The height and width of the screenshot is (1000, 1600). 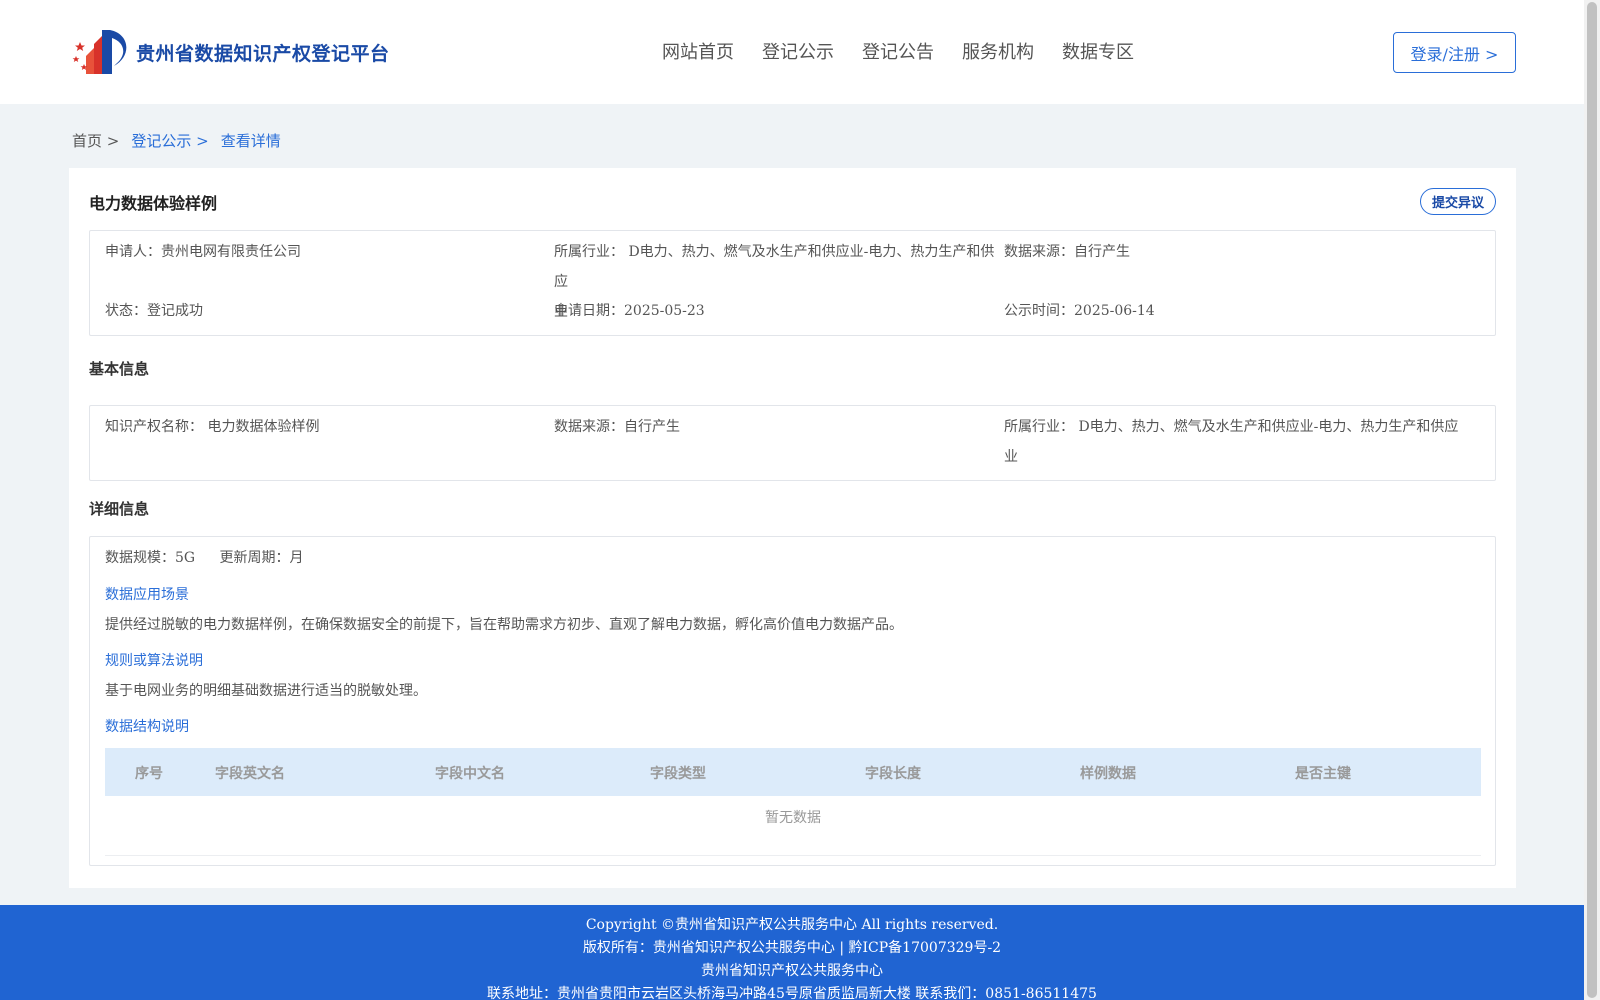 I want to click on table-empty-text: 暂无数据, so click(x=793, y=818).